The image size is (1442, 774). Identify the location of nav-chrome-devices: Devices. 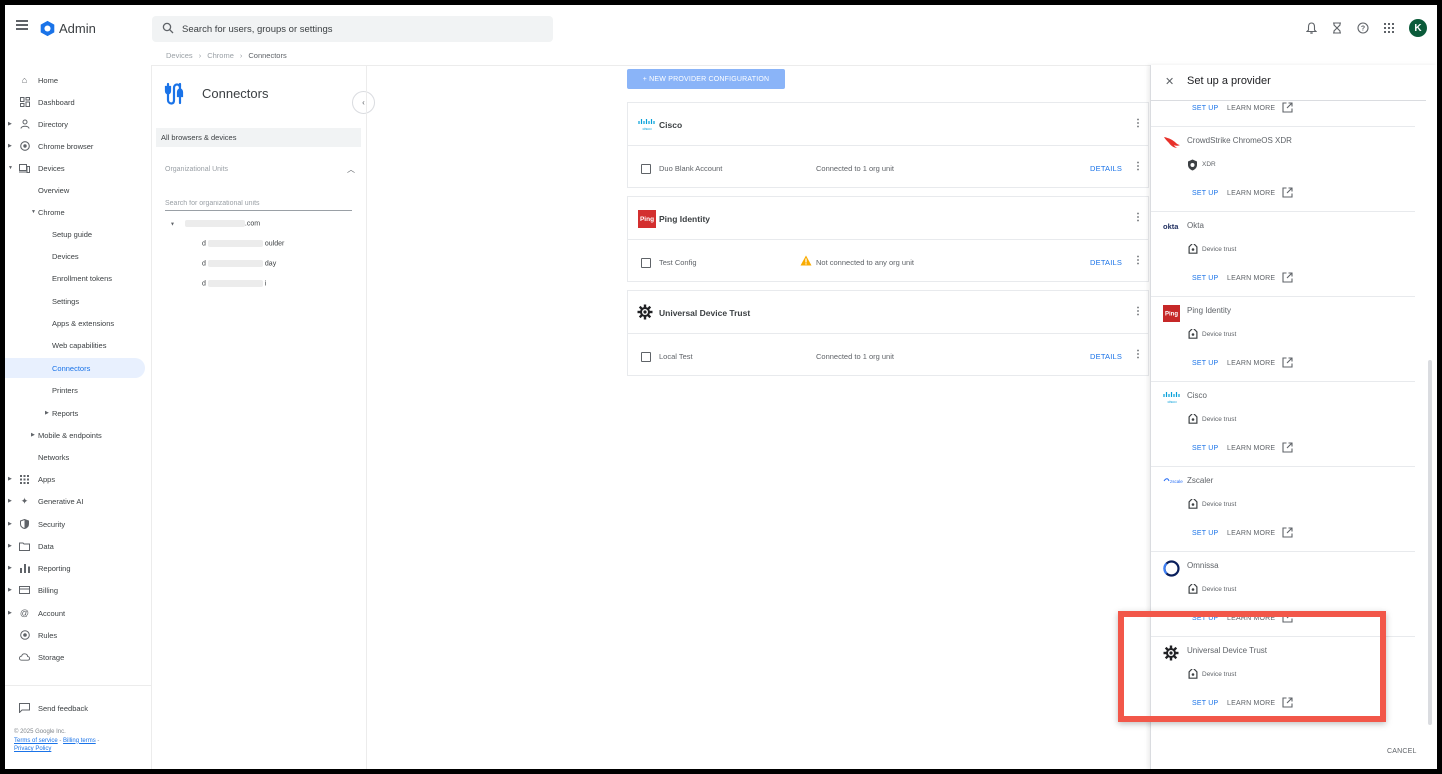
(75, 256).